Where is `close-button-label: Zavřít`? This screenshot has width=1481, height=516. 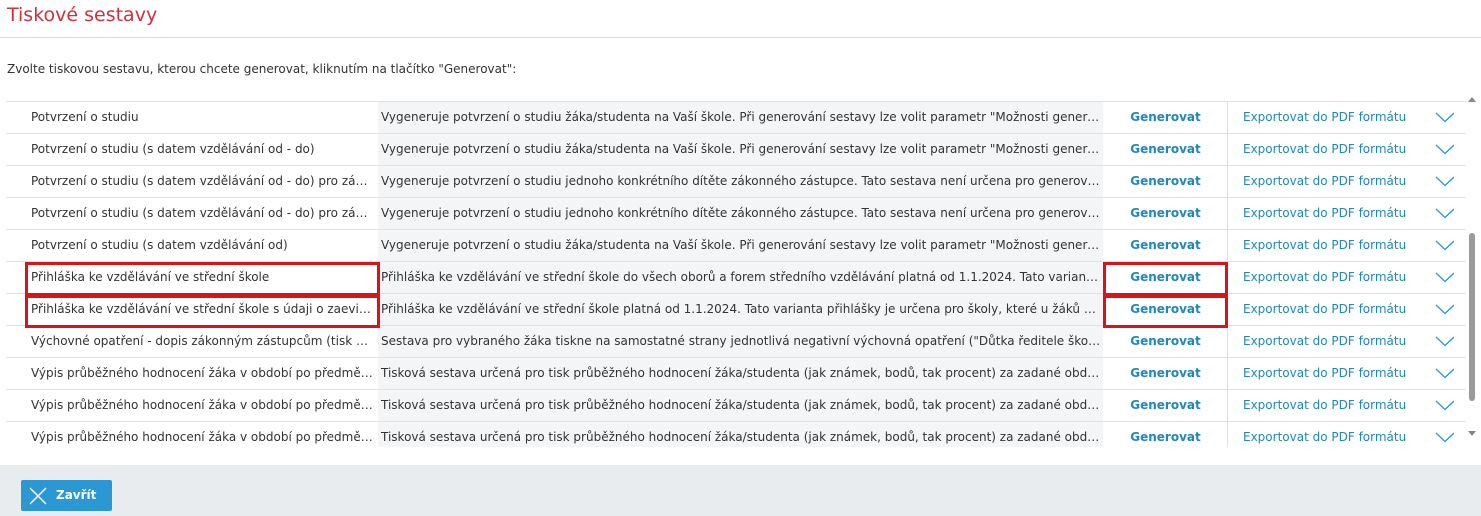 close-button-label: Zavřít is located at coordinates (76, 495).